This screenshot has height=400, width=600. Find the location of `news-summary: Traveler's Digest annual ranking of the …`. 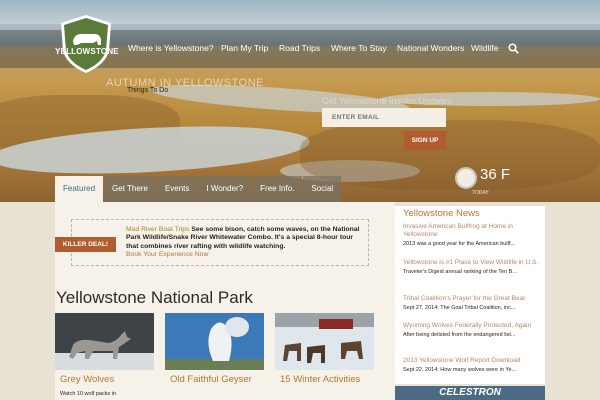

news-summary: Traveler's Digest annual ranking of the … is located at coordinates (460, 272).